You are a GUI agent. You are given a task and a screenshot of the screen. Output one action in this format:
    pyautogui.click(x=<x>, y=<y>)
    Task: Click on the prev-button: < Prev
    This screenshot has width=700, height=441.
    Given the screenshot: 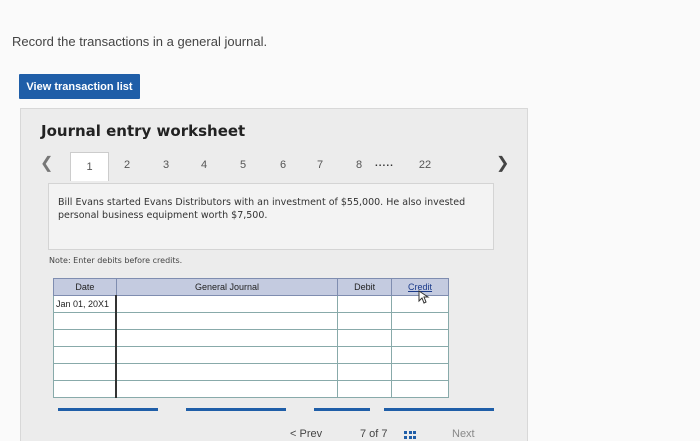 What is the action you would take?
    pyautogui.click(x=306, y=434)
    